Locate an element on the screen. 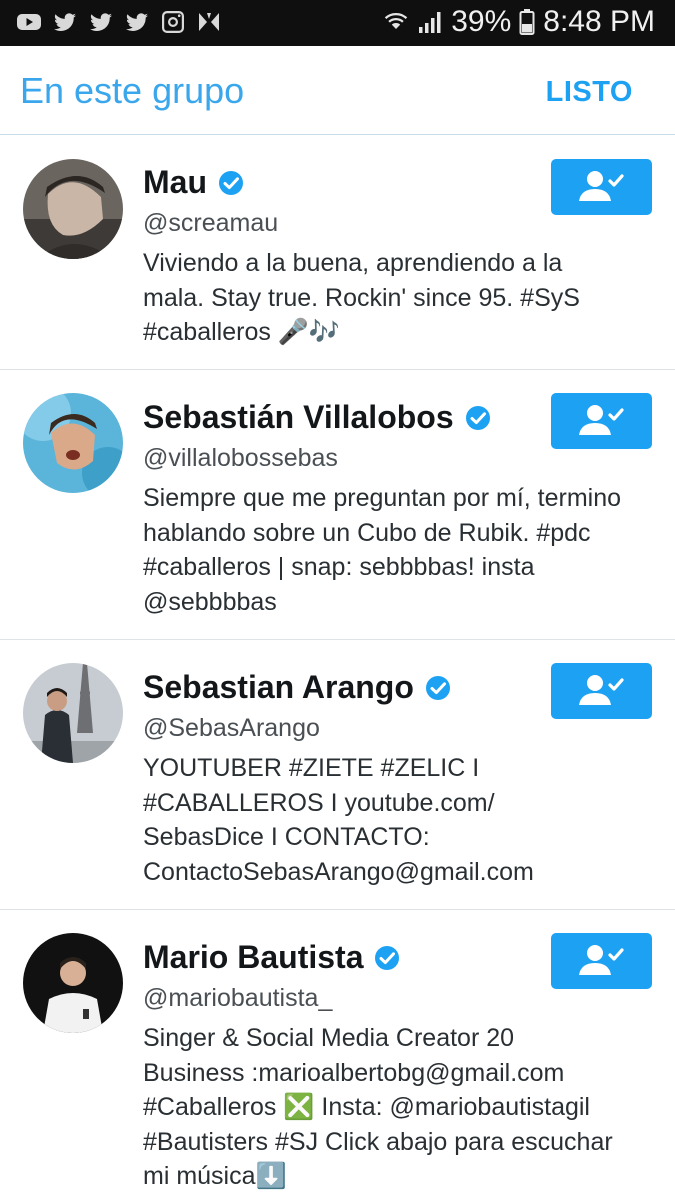 The height and width of the screenshot is (1200, 675). group-header: En este grupo LISTO is located at coordinates (337, 90).